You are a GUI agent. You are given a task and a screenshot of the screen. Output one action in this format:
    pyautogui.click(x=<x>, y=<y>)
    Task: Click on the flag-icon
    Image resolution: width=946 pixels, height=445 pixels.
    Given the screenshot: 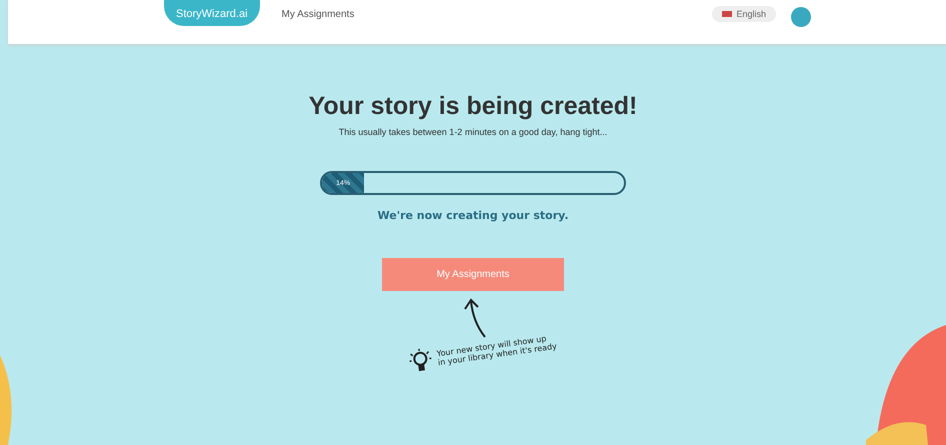 What is the action you would take?
    pyautogui.click(x=727, y=14)
    